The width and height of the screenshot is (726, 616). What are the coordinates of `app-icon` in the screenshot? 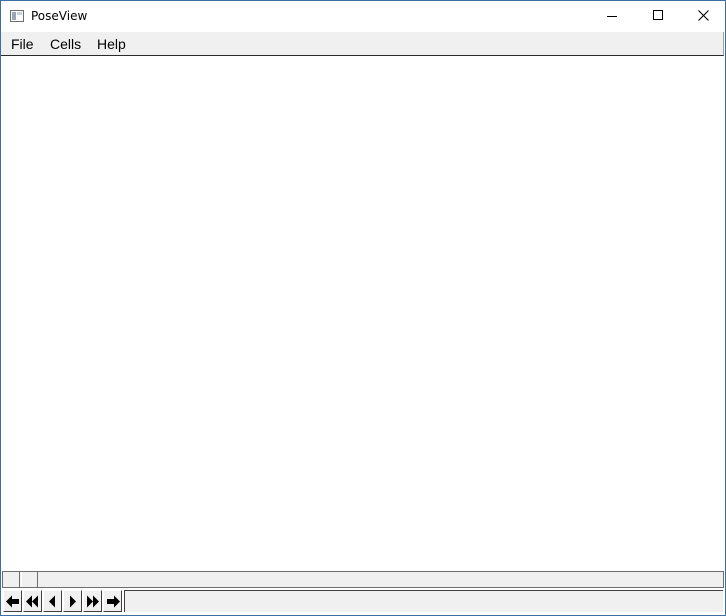 It's located at (17, 16).